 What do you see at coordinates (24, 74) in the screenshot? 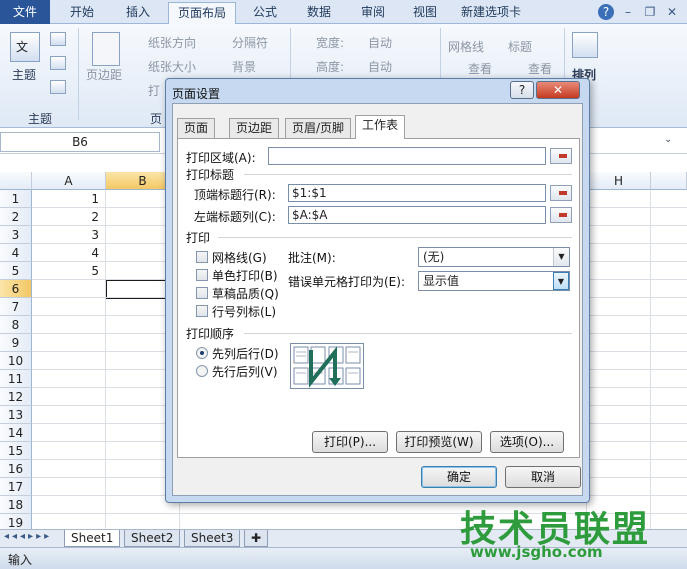
I see `theme-button-label: 主题` at bounding box center [24, 74].